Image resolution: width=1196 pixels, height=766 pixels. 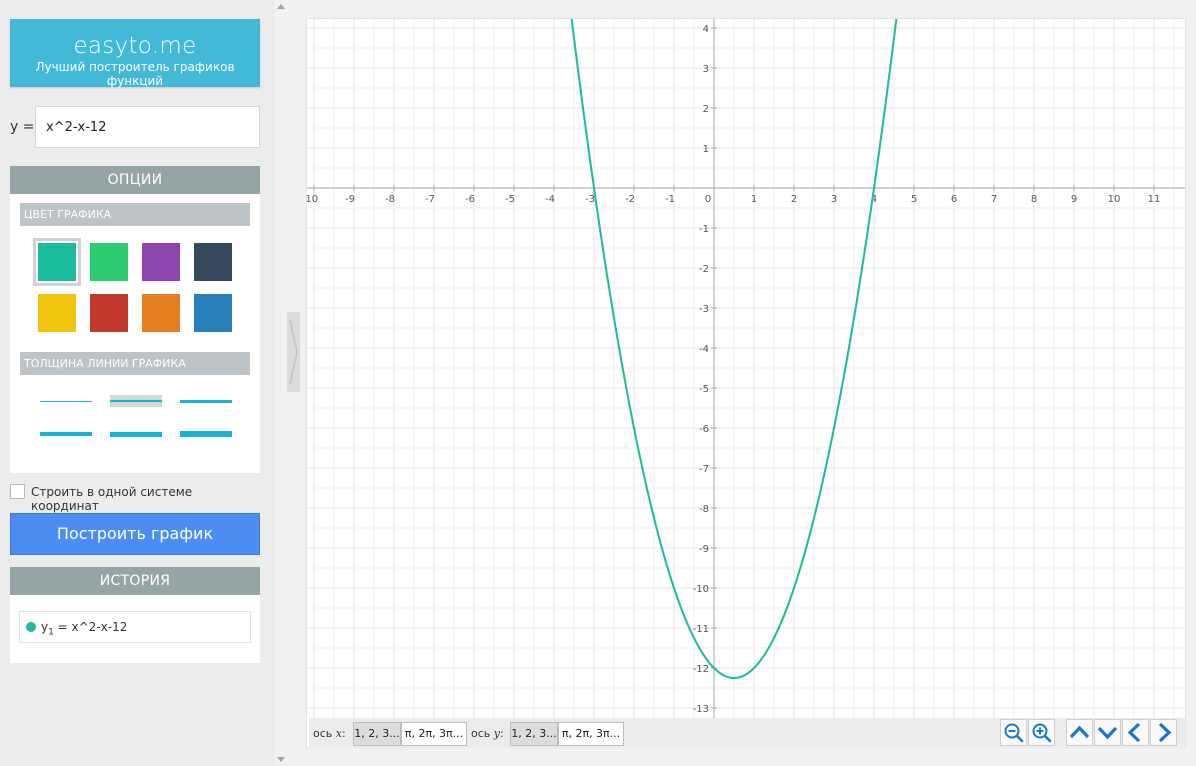 I want to click on chevron-left-icon, so click(x=1134, y=732).